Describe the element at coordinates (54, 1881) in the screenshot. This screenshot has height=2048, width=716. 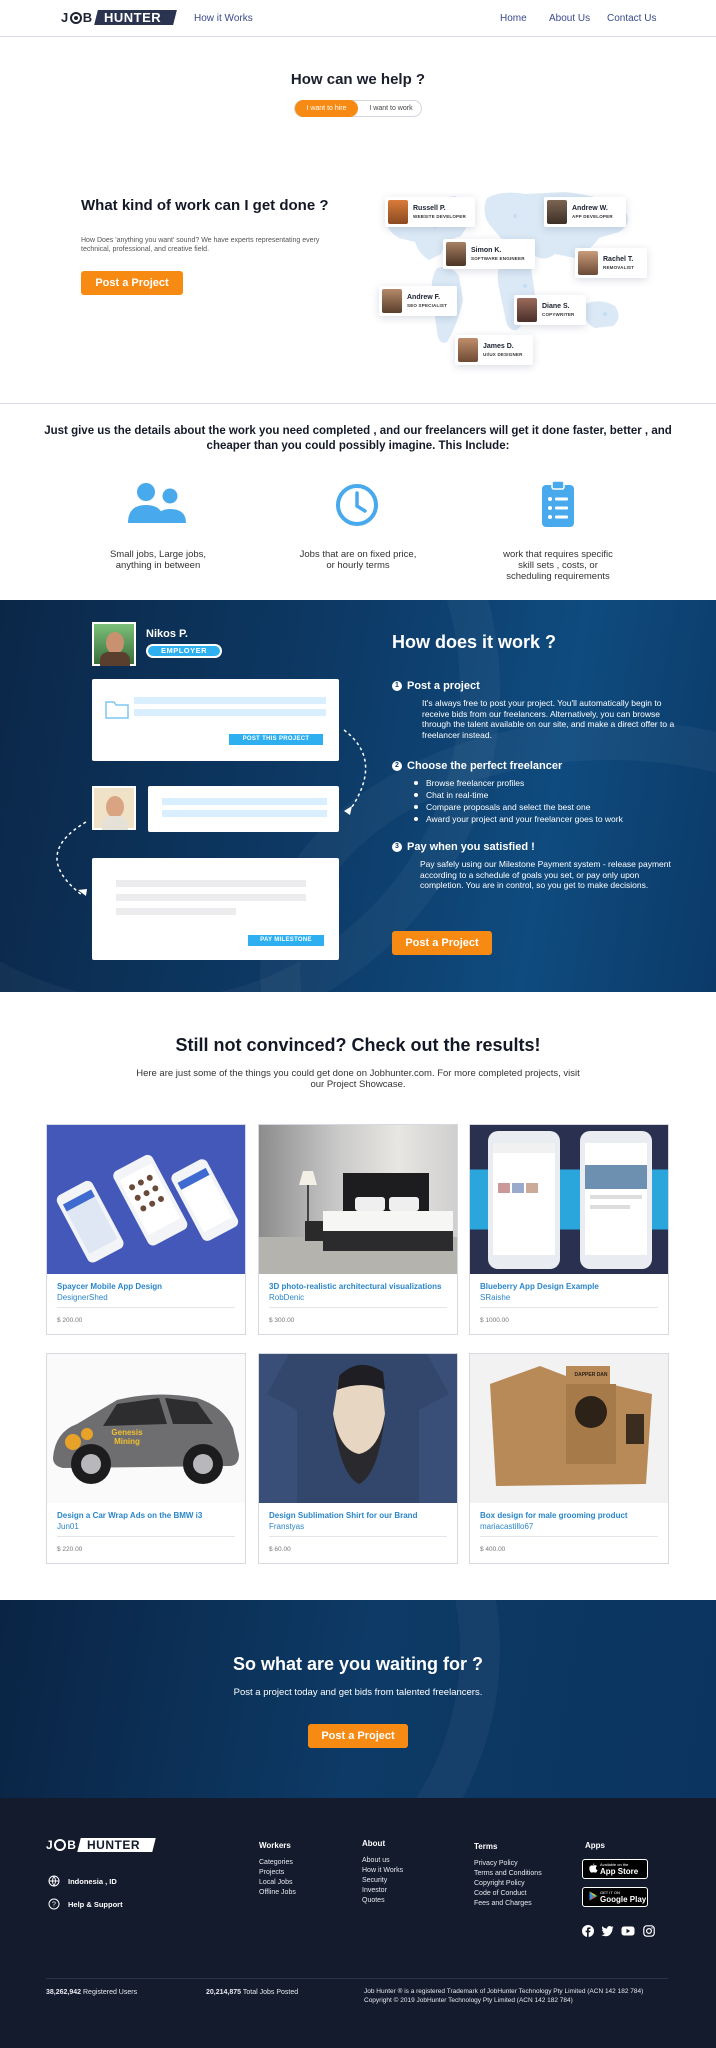
I see `globe-icon` at that location.